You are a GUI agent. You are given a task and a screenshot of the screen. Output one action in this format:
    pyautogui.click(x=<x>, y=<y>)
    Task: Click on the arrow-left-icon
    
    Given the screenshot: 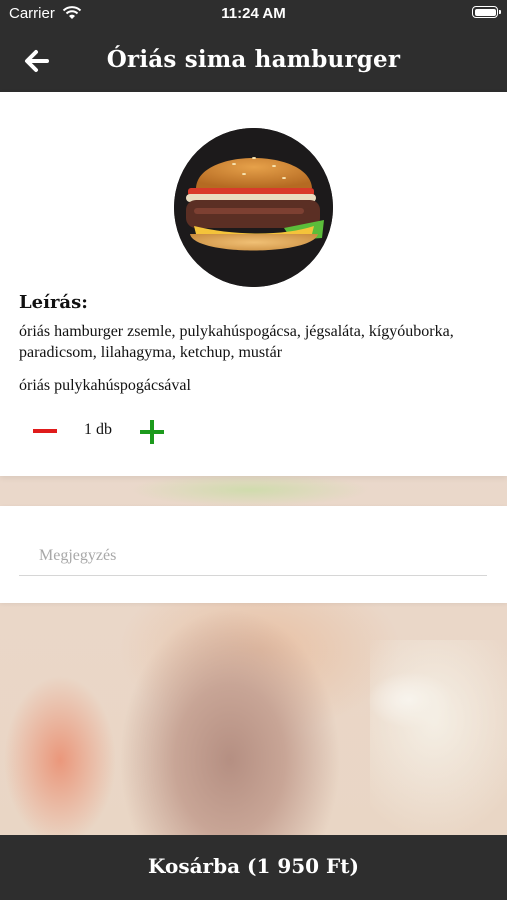 What is the action you would take?
    pyautogui.click(x=37, y=61)
    